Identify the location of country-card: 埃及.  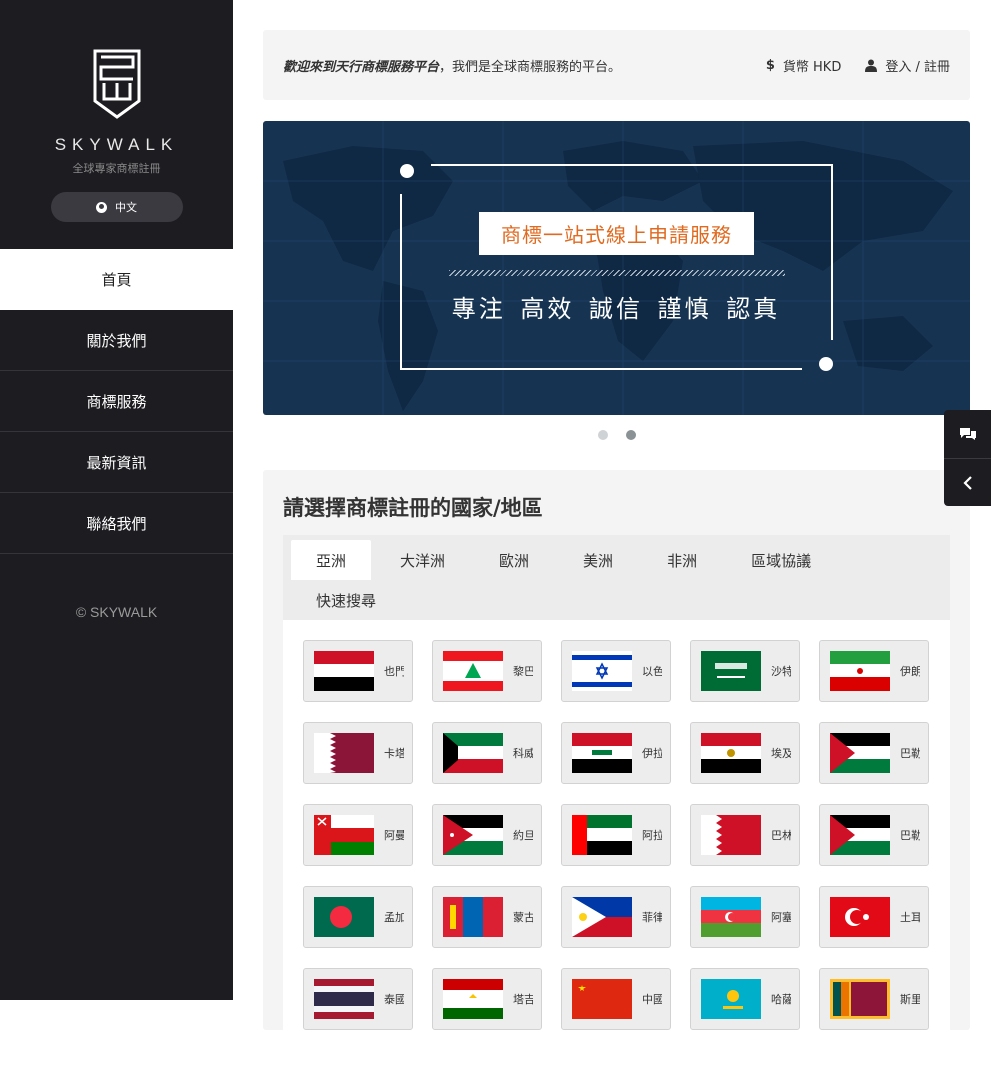
(745, 753).